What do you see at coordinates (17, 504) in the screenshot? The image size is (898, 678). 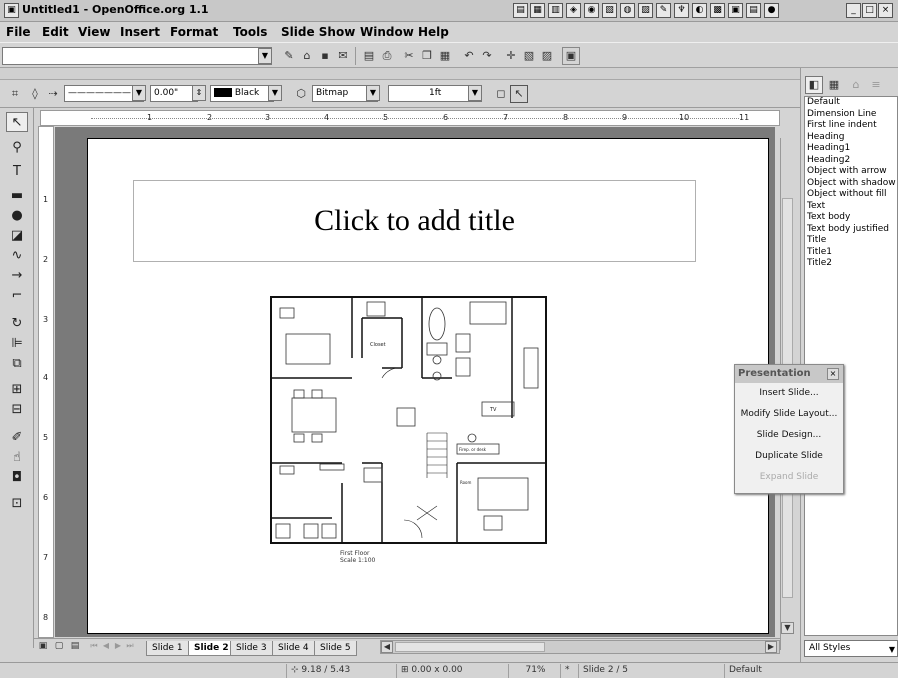 I see `slide-show-icon: ⊡` at bounding box center [17, 504].